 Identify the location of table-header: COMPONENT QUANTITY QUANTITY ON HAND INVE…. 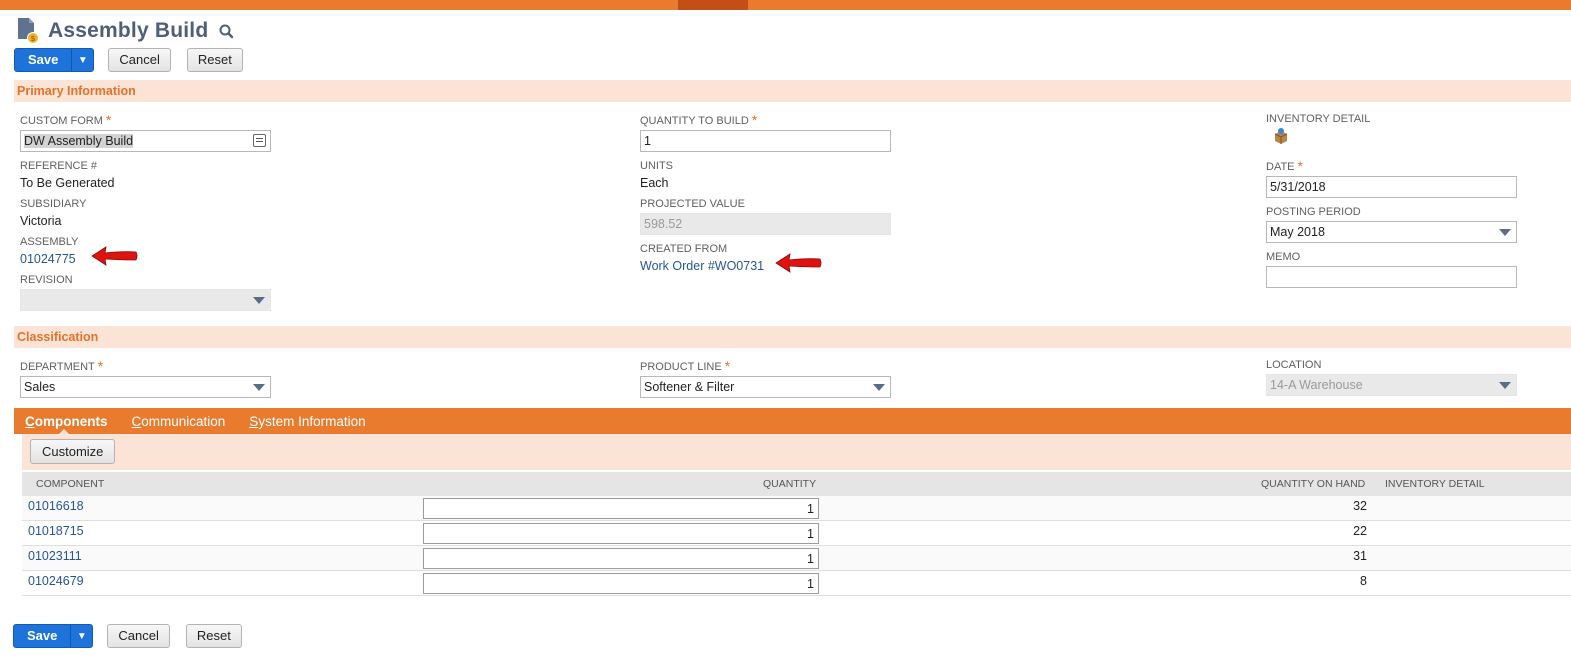
(796, 484).